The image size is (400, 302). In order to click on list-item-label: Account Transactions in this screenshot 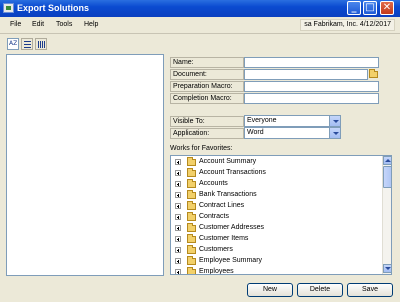, I will do `click(232, 172)`.